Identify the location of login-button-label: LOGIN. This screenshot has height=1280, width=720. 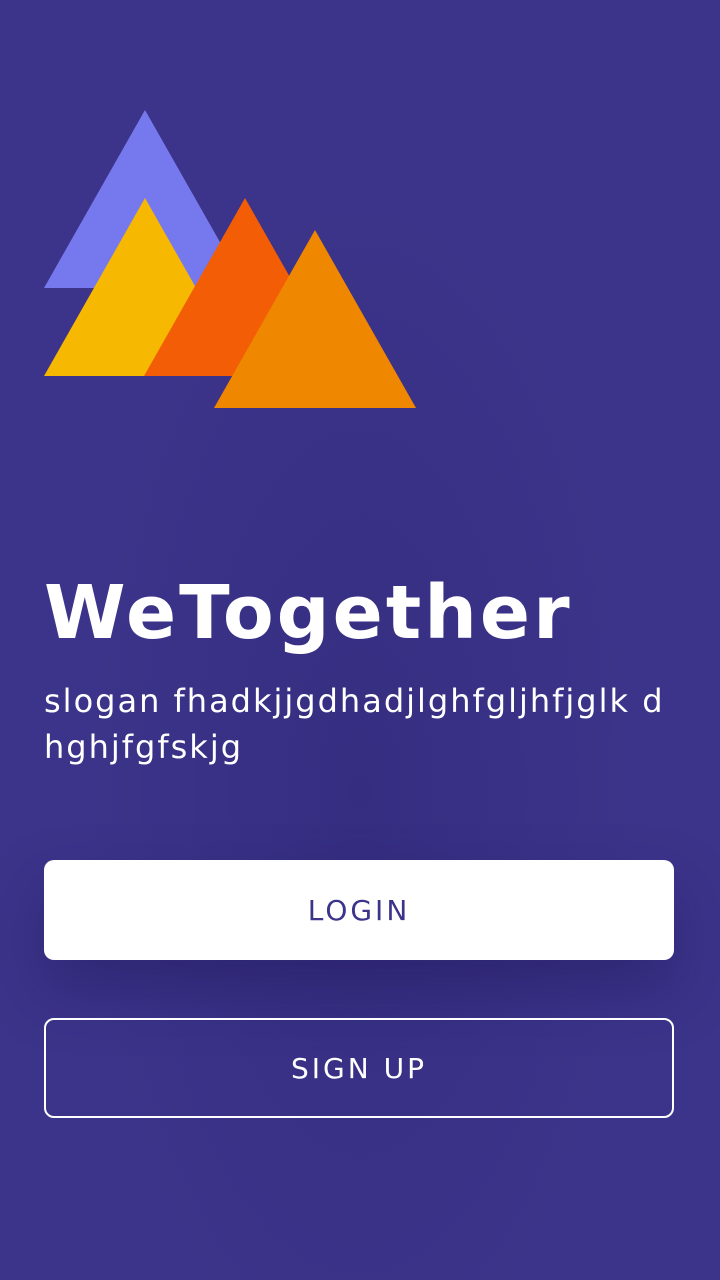
(359, 910).